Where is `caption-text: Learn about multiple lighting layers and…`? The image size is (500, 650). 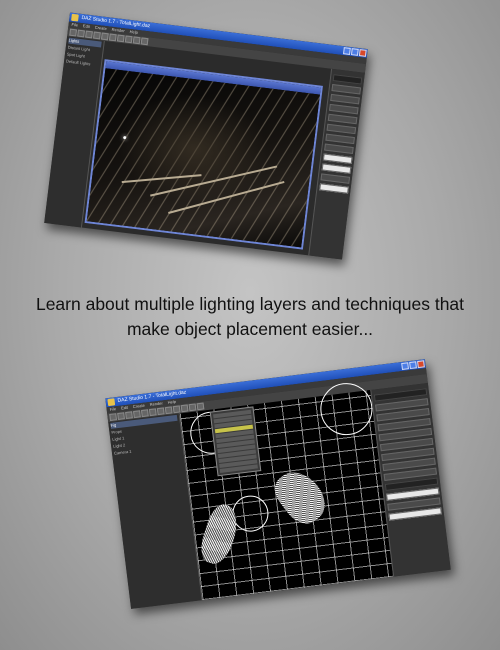 caption-text: Learn about multiple lighting layers and… is located at coordinates (250, 317).